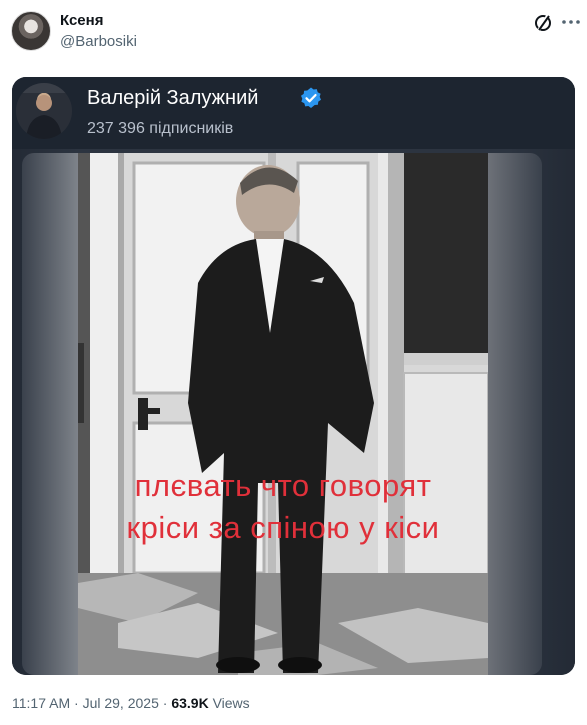 The image size is (587, 725). What do you see at coordinates (44, 111) in the screenshot?
I see `channel-avatar` at bounding box center [44, 111].